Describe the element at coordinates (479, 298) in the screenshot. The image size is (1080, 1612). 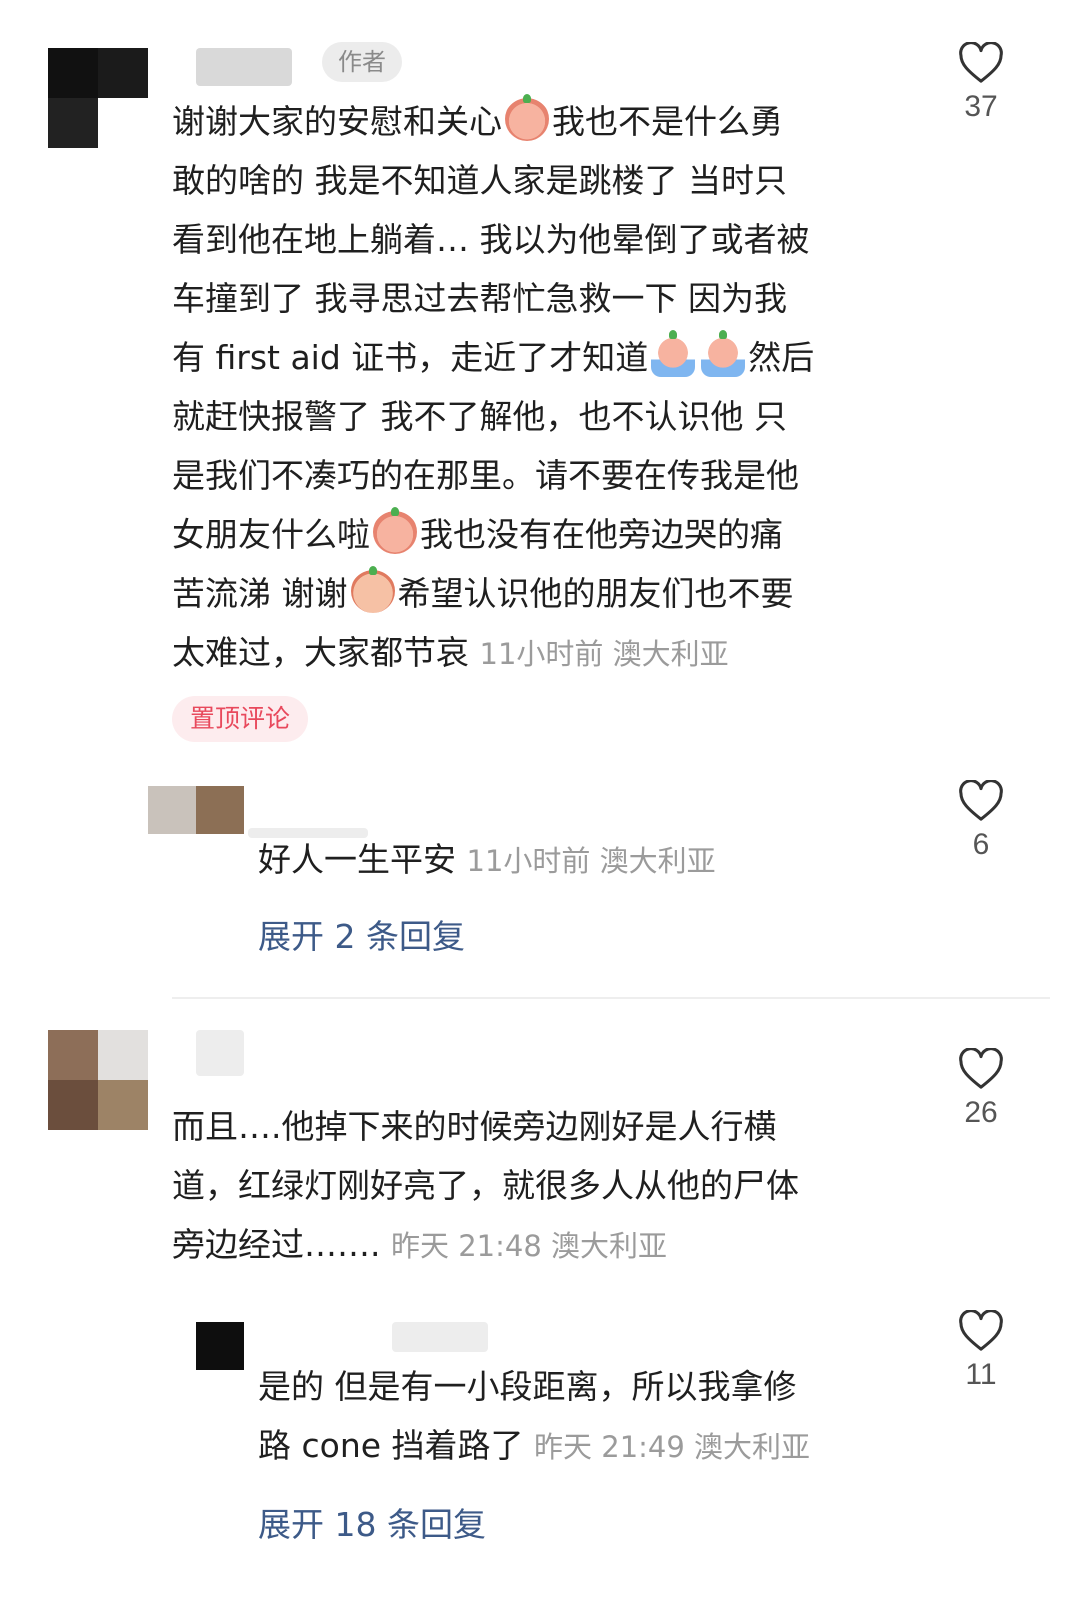
I see `comment-line: 车撞到了 我寻思过去帮忙急救一下 因为我` at that location.